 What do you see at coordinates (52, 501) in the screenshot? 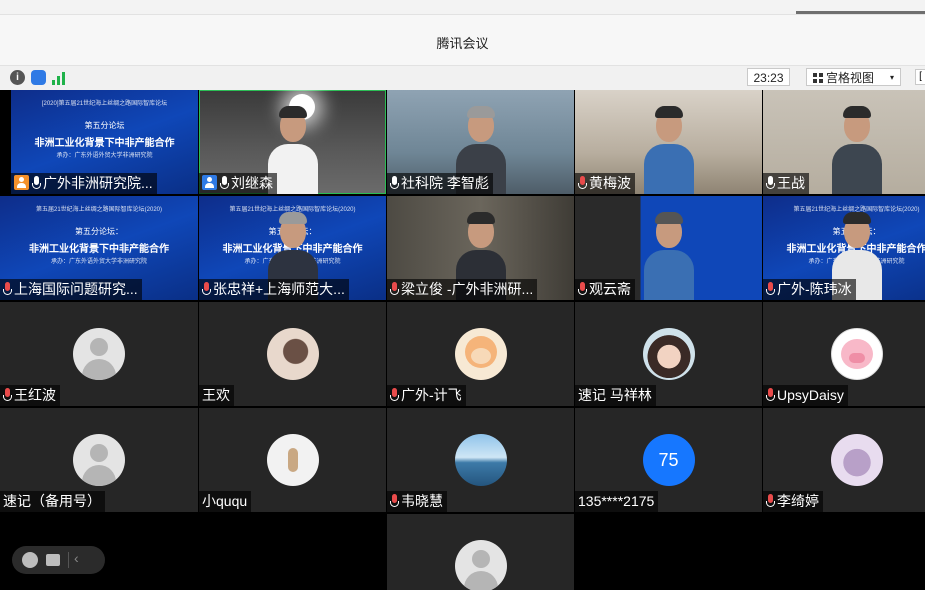
I see `participant-name: 速记（备用号）` at bounding box center [52, 501].